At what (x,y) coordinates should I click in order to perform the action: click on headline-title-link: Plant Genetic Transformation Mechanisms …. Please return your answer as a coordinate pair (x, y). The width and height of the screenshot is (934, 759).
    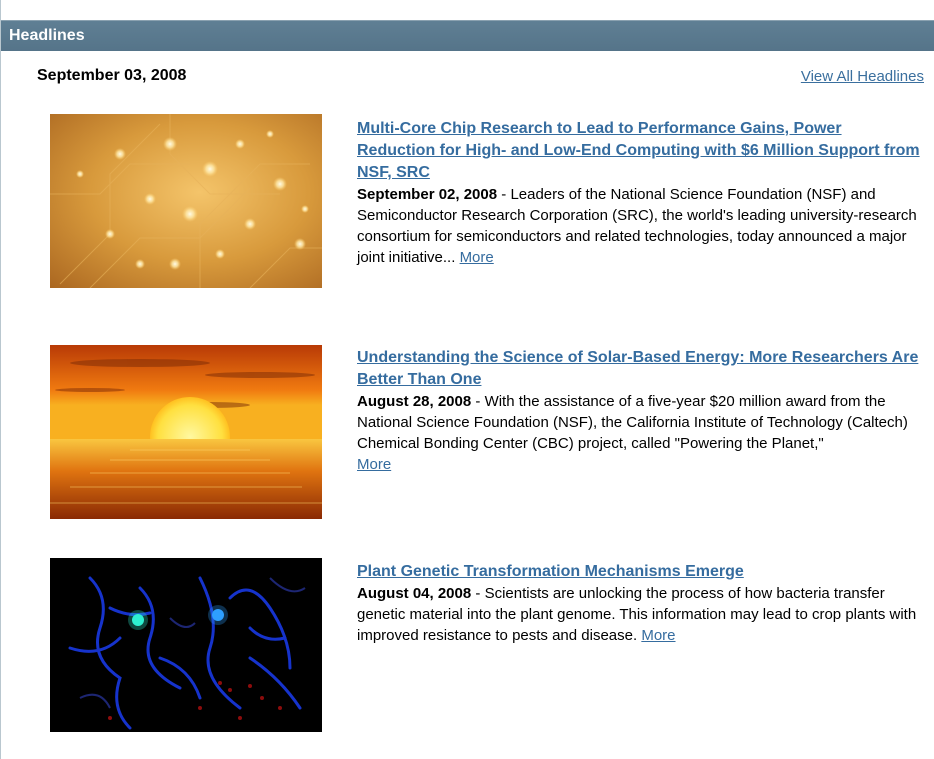
    Looking at the image, I should click on (639, 572).